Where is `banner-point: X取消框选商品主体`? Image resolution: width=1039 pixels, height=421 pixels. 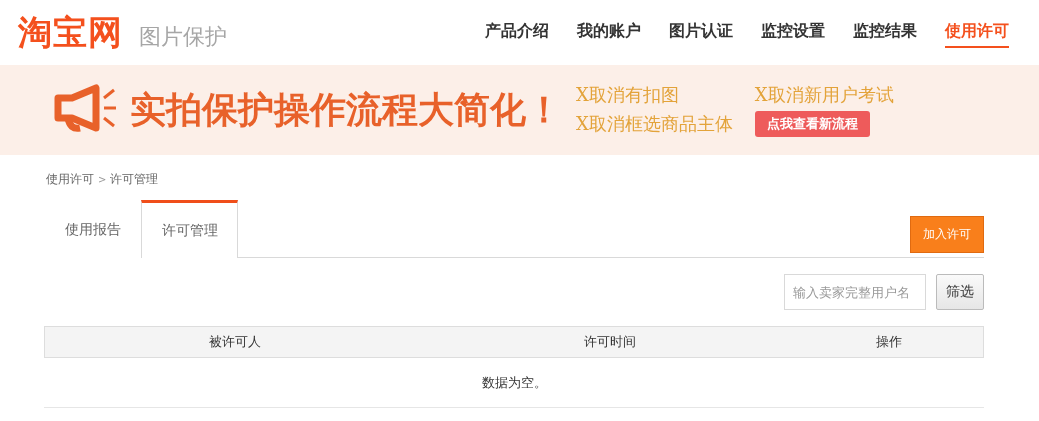
banner-point: X取消框选商品主体 is located at coordinates (654, 124).